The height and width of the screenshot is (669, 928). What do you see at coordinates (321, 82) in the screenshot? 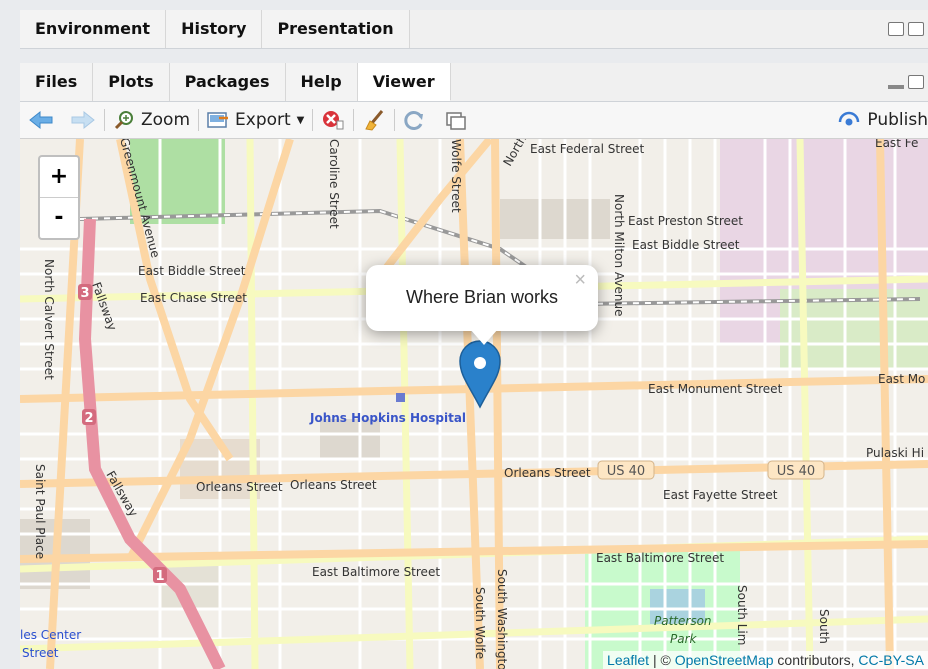
I see `tab-help: Help` at bounding box center [321, 82].